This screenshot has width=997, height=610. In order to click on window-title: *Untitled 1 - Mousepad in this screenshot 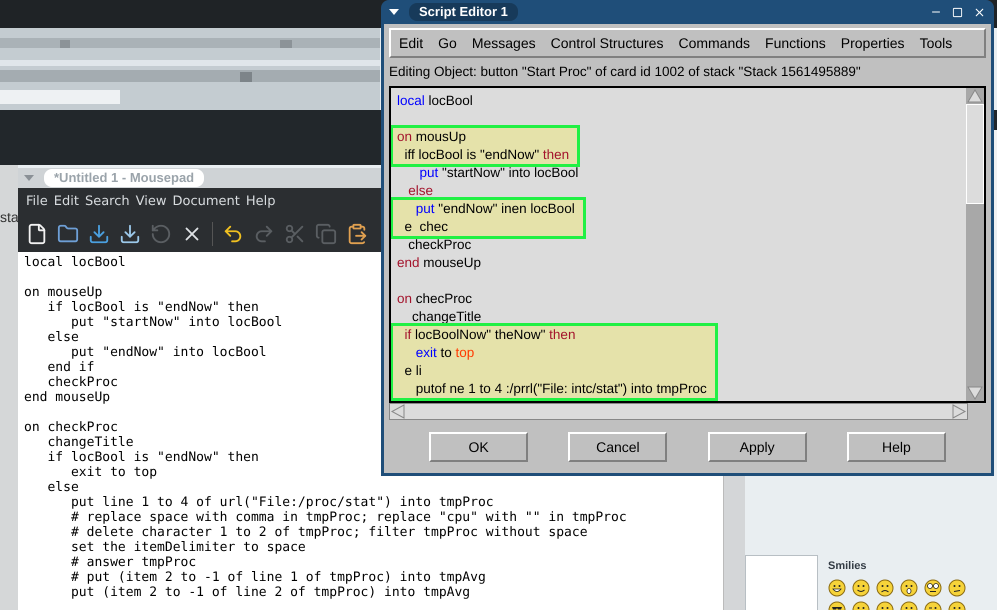, I will do `click(124, 178)`.